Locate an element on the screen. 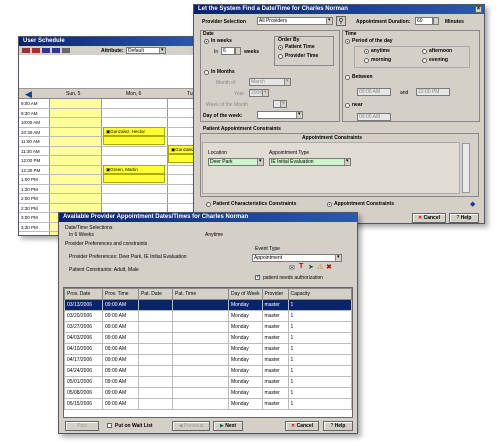 The width and height of the screenshot is (500, 442). text-icon: T is located at coordinates (301, 266).